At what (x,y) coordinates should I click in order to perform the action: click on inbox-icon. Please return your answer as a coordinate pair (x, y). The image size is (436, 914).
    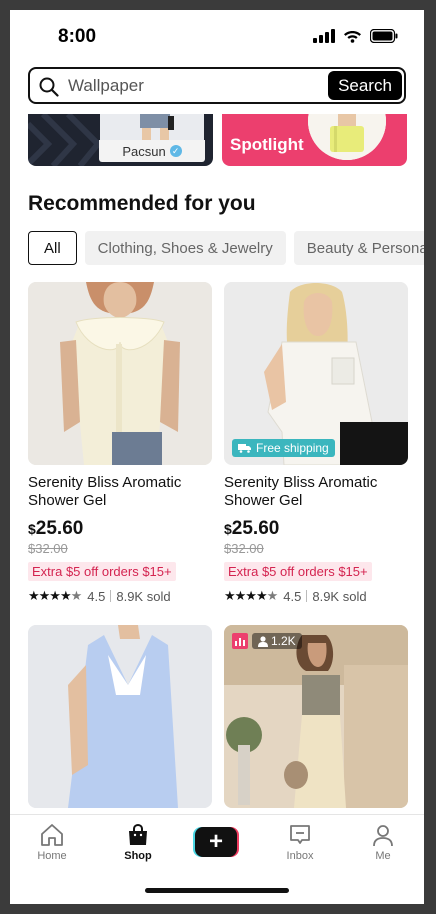
    Looking at the image, I should click on (300, 834).